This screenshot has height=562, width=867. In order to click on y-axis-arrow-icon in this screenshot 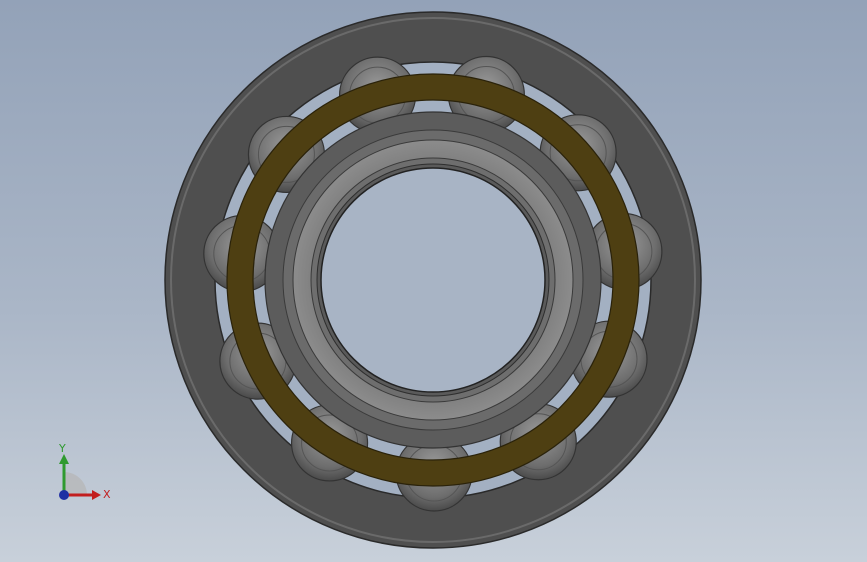, I will do `click(64, 459)`.